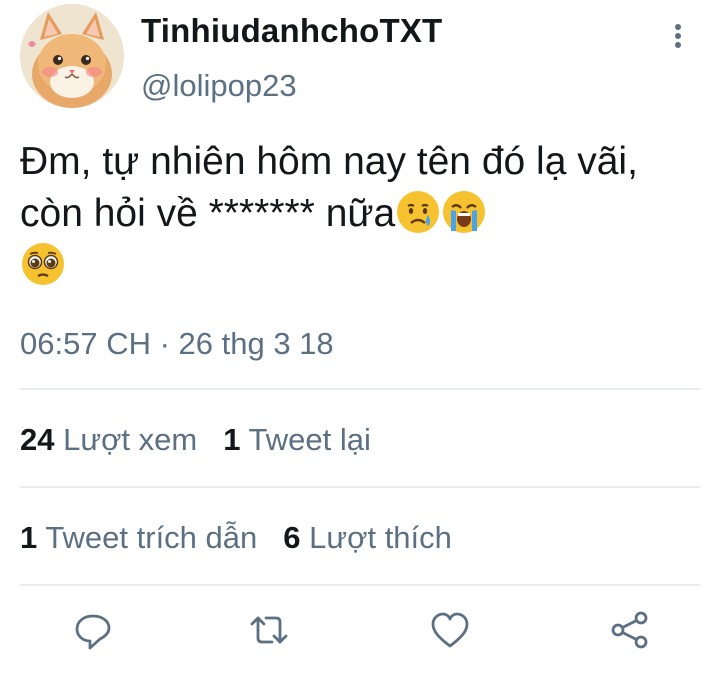 The image size is (720, 687). Describe the element at coordinates (309, 439) in the screenshot. I see `retweets-label: Tweet lại` at that location.